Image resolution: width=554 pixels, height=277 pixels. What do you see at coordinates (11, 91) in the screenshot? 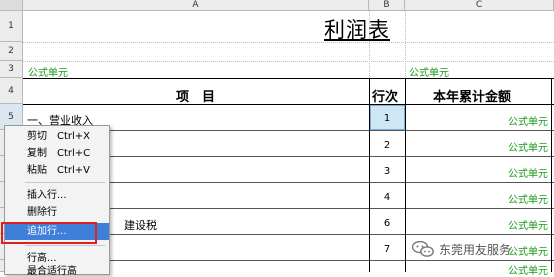
I see `row-header-4: 4` at bounding box center [11, 91].